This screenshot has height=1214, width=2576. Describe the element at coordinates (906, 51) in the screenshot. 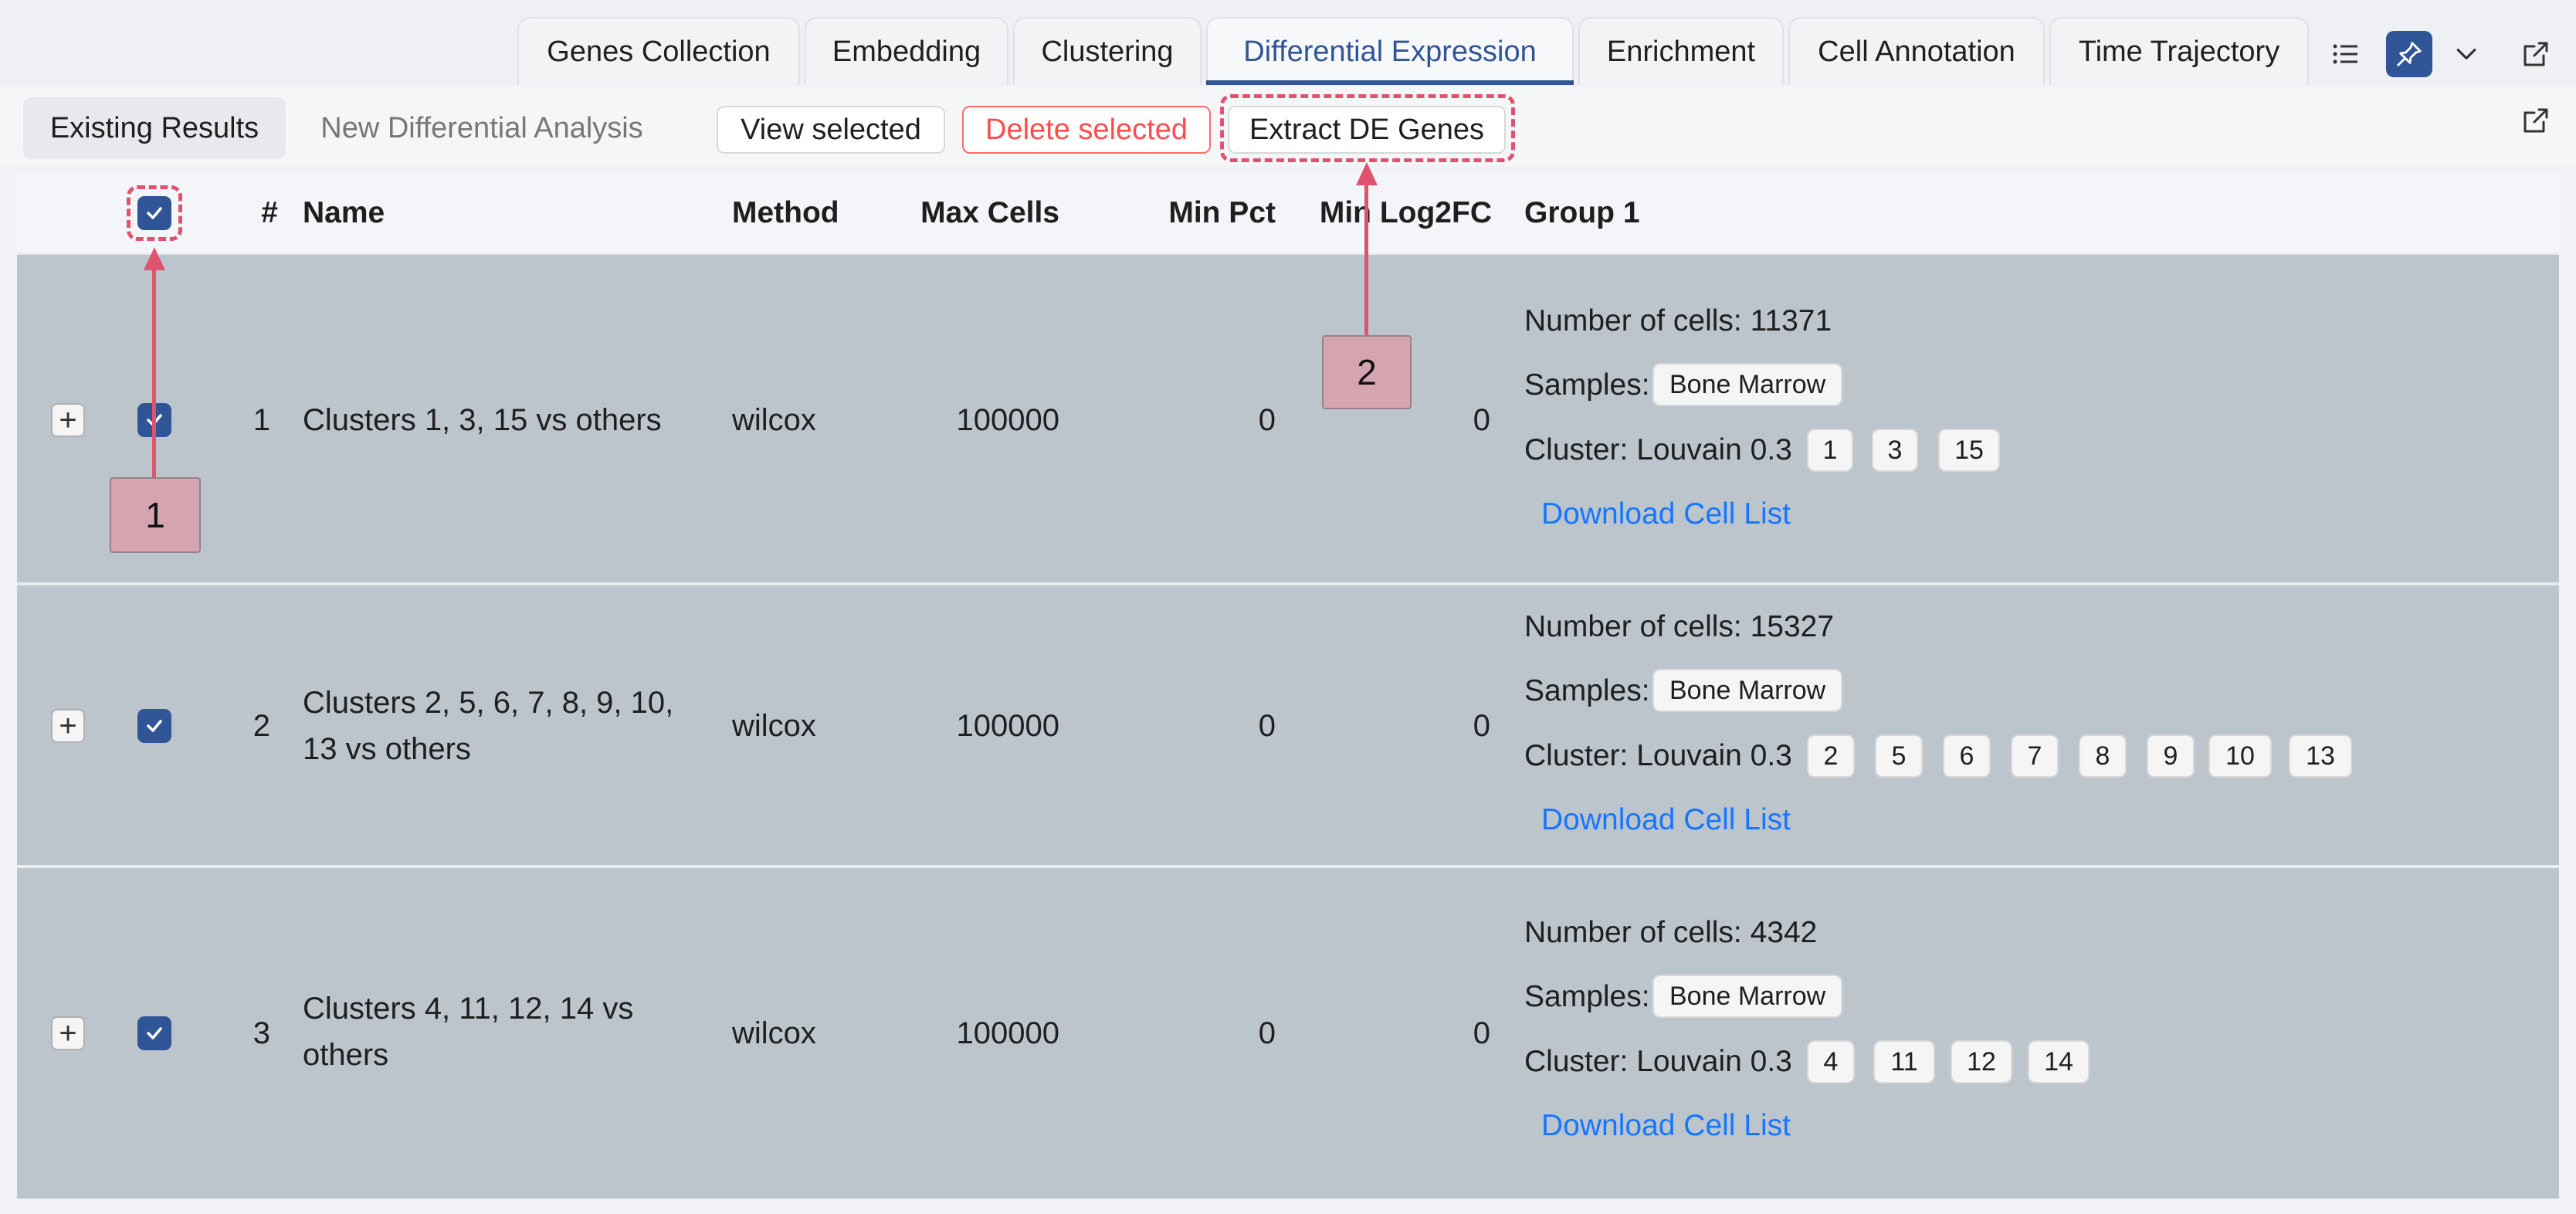

I see `tab-embedding: Embedding` at that location.